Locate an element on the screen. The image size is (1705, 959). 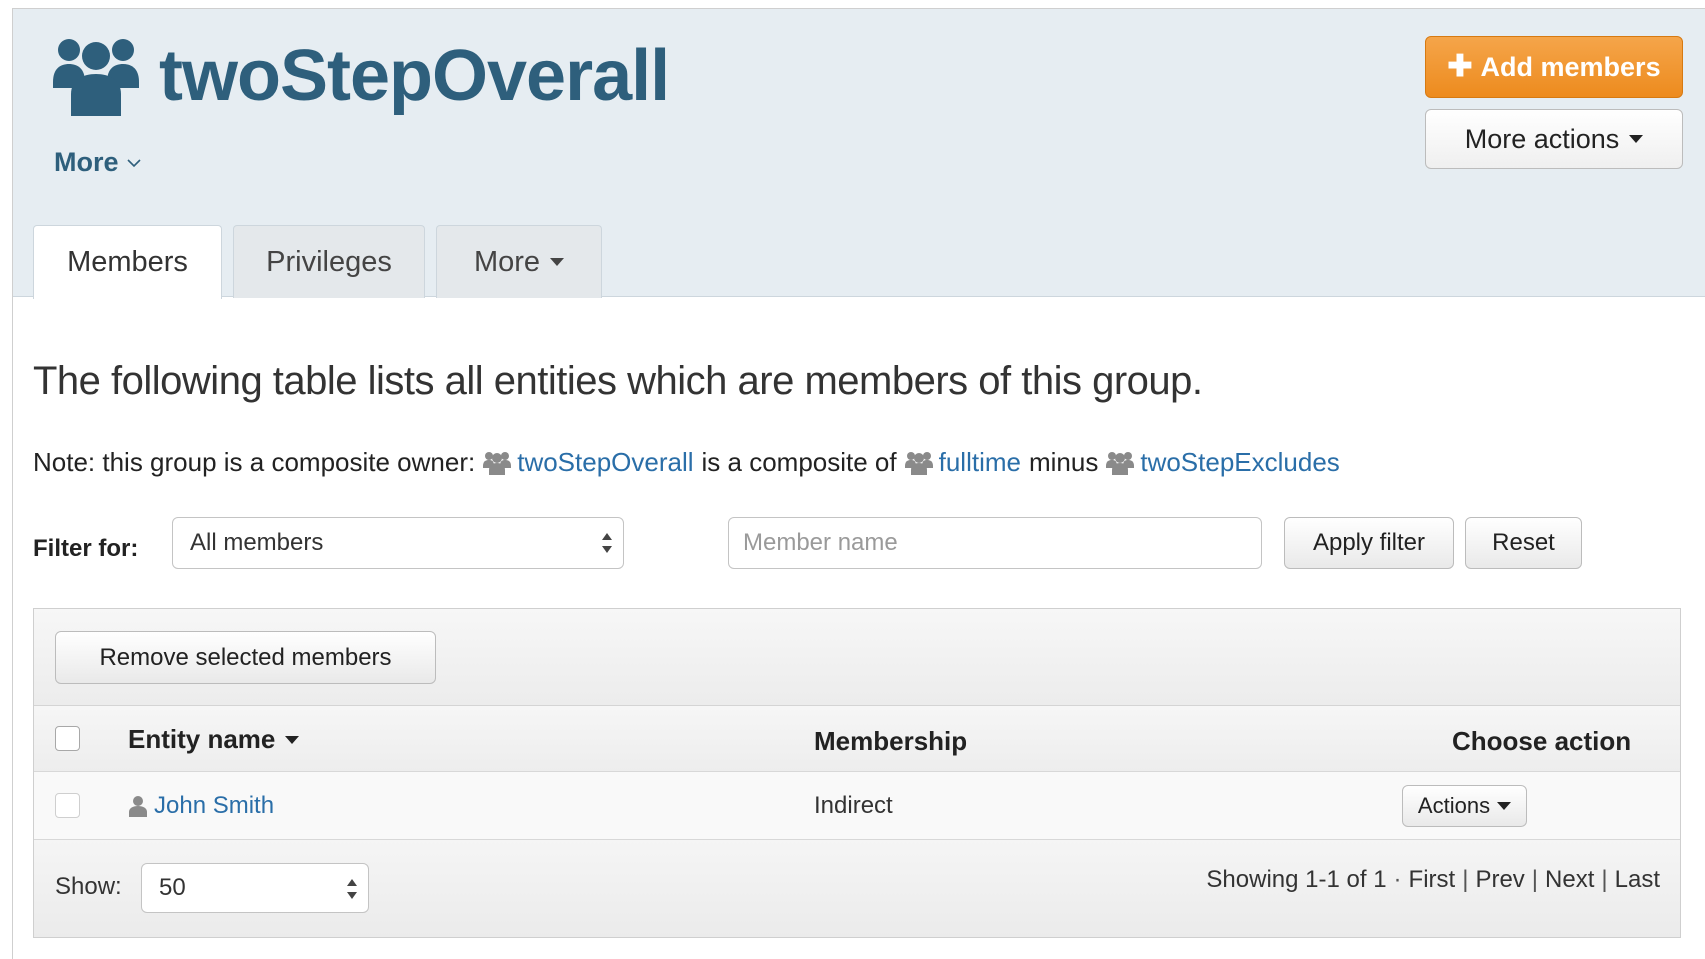
choose-action-column-header: Choose action is located at coordinates (1542, 741).